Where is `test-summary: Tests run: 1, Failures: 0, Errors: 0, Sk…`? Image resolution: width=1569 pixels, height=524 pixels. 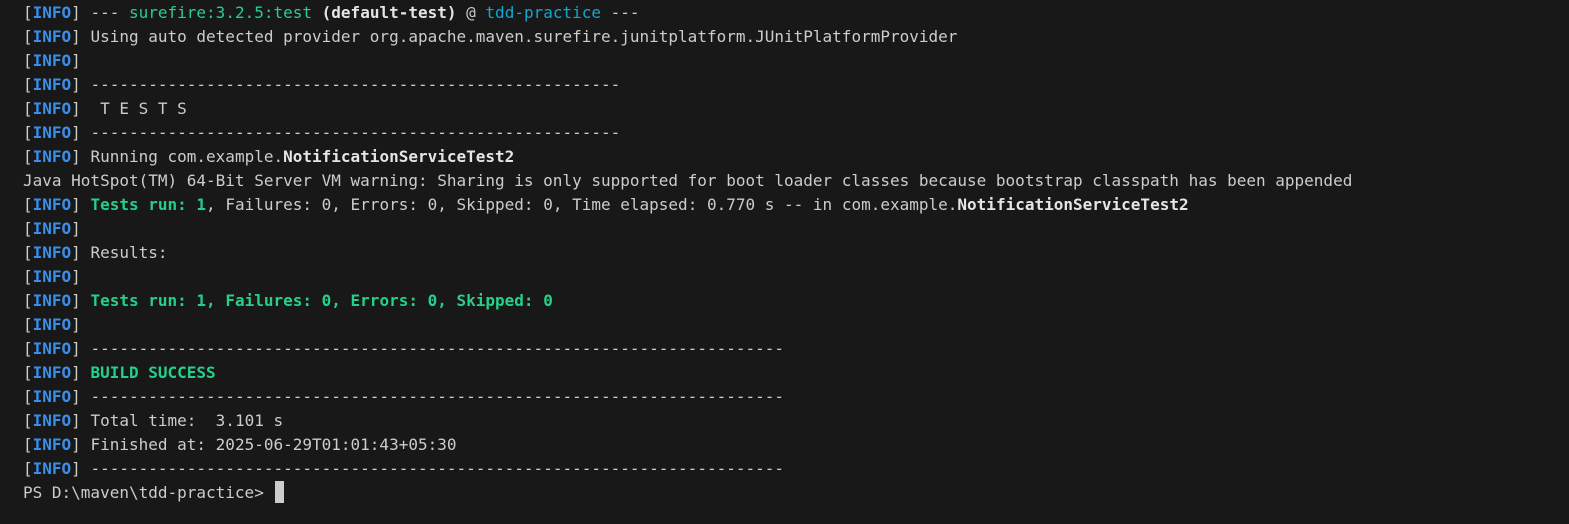
test-summary: Tests run: 1, Failures: 0, Errors: 0, Sk… is located at coordinates (321, 300).